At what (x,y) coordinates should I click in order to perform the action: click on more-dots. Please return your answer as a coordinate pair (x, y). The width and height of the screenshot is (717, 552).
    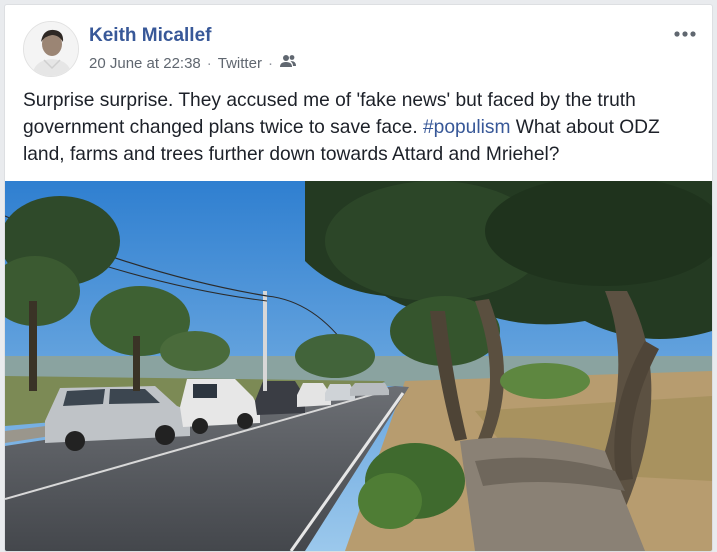
    Looking at the image, I should click on (685, 34).